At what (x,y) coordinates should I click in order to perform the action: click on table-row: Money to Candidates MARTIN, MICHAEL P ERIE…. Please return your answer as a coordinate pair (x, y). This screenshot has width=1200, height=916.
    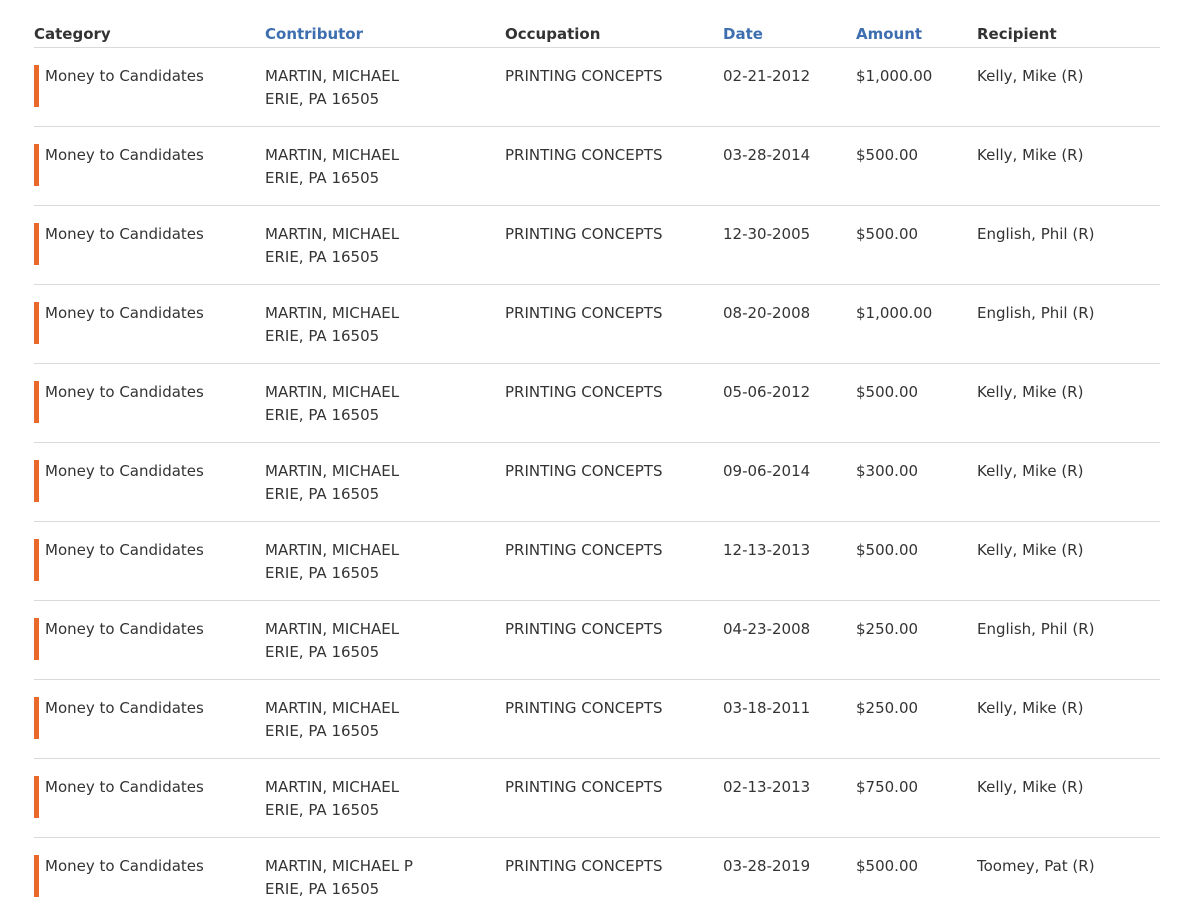
    Looking at the image, I should click on (597, 877).